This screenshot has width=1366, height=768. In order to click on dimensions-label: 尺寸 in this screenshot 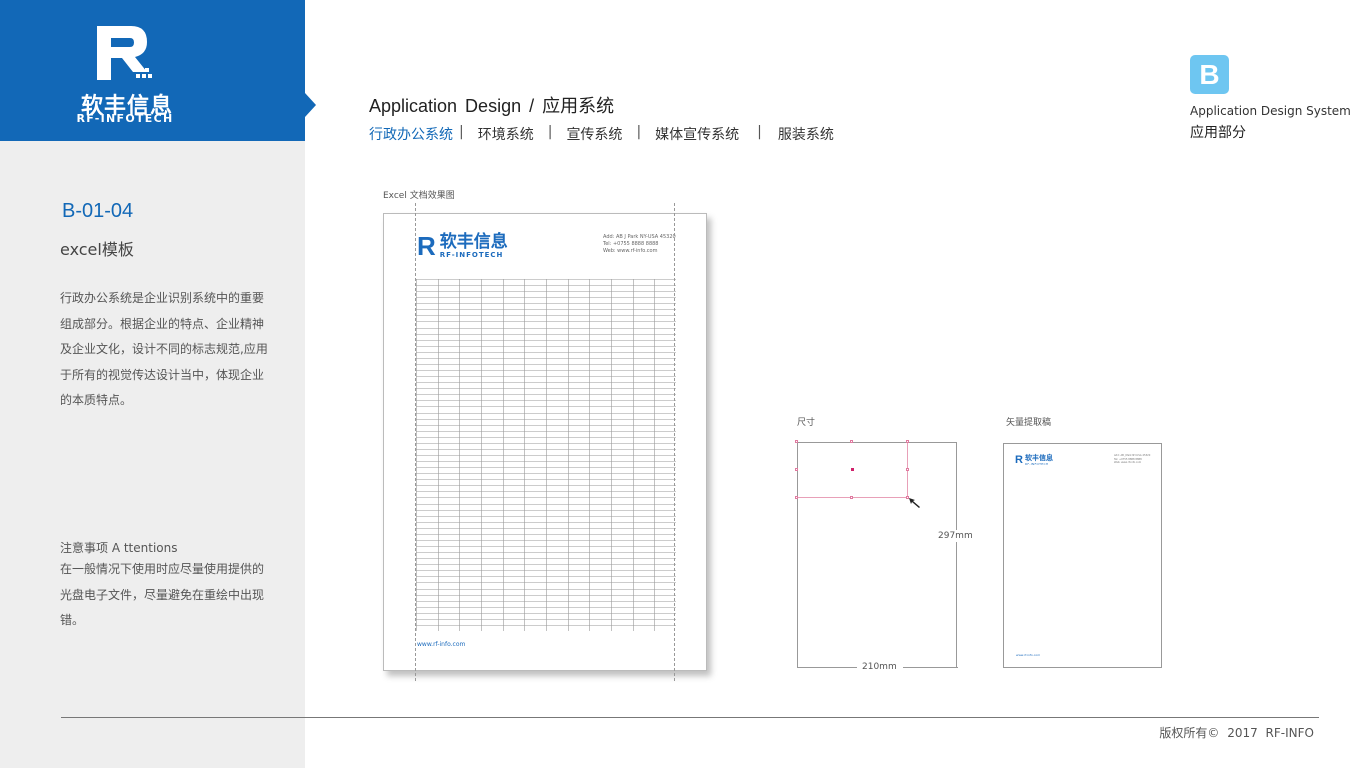, I will do `click(806, 423)`.